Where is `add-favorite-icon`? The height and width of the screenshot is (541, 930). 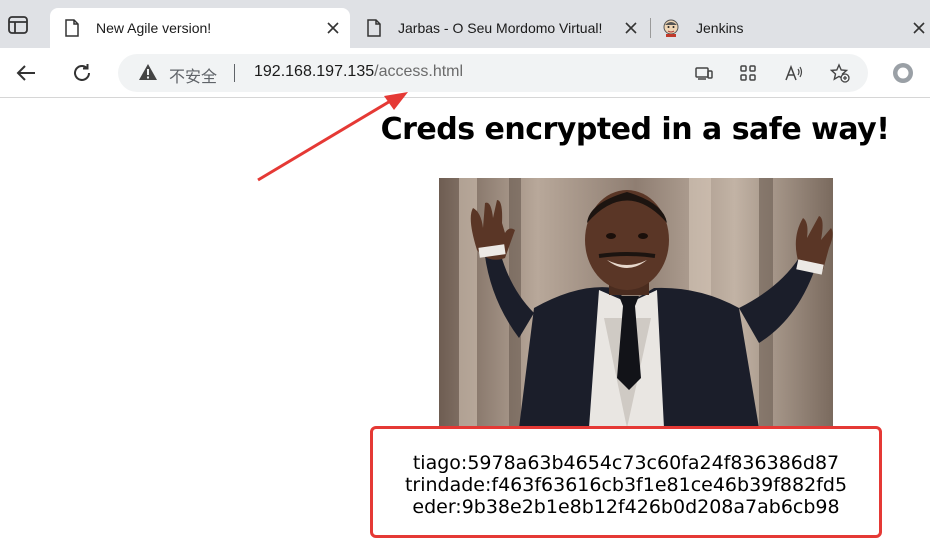 add-favorite-icon is located at coordinates (840, 73).